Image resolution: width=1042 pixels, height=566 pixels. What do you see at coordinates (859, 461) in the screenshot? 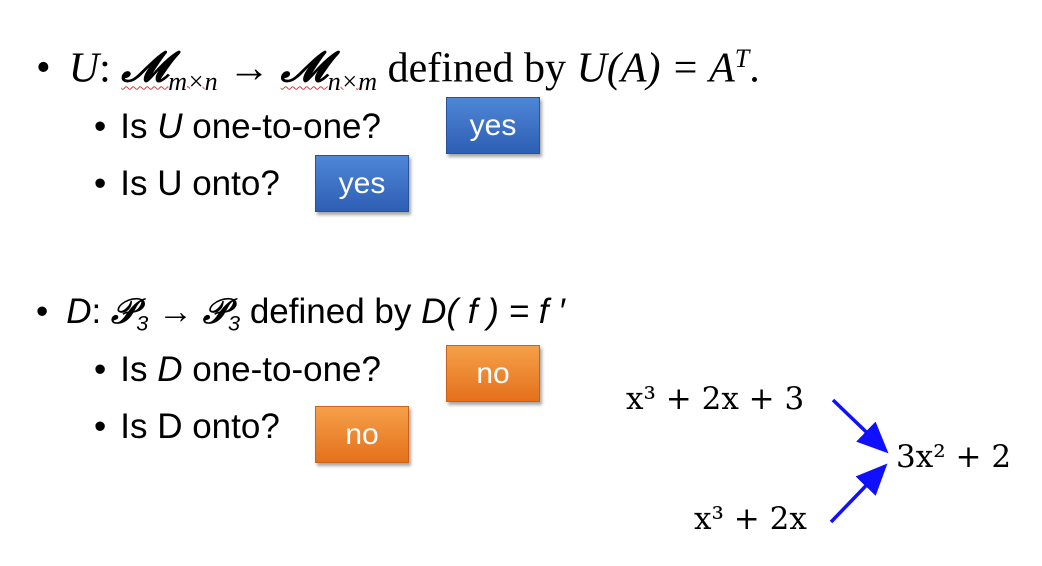
I see `mapping-arrows` at bounding box center [859, 461].